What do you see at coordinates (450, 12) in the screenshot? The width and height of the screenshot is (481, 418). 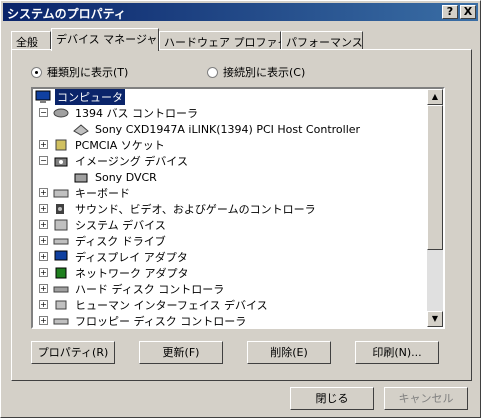 I see `help-button: ?` at bounding box center [450, 12].